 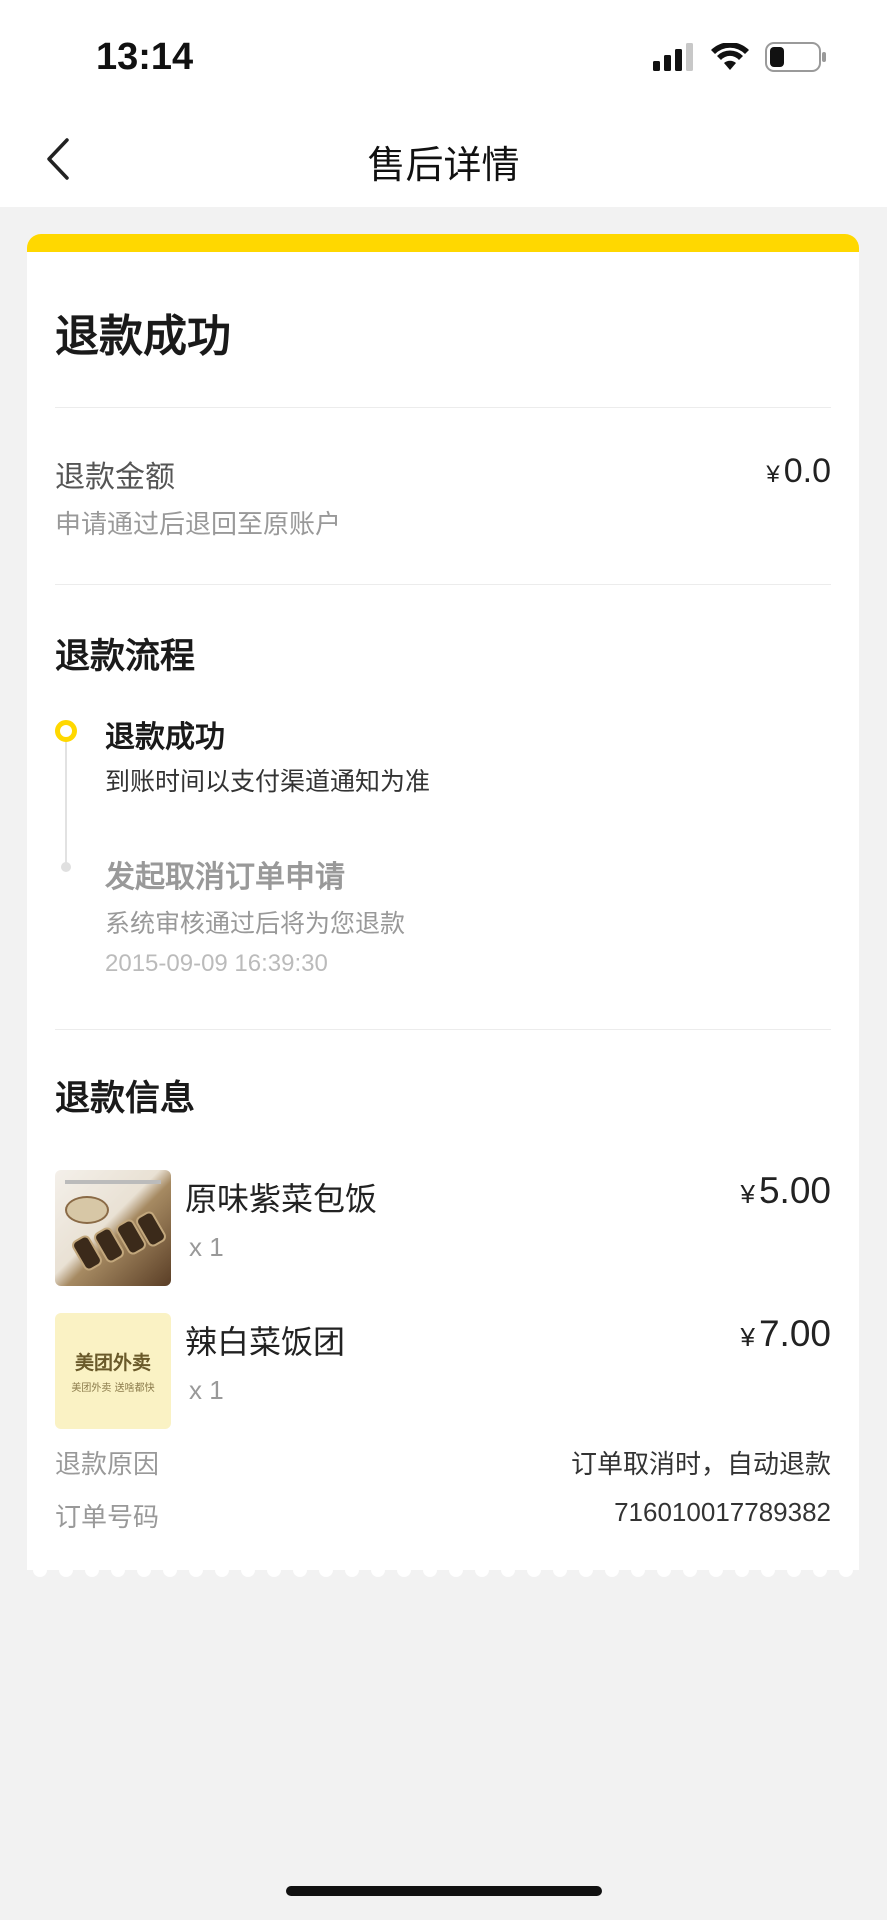 I want to click on card-accent-bar, so click(x=443, y=243).